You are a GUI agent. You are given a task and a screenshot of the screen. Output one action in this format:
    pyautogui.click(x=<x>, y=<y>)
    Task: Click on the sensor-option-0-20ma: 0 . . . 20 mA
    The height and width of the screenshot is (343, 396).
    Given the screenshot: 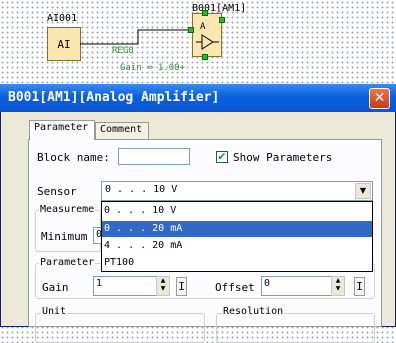 What is the action you would take?
    pyautogui.click(x=237, y=229)
    